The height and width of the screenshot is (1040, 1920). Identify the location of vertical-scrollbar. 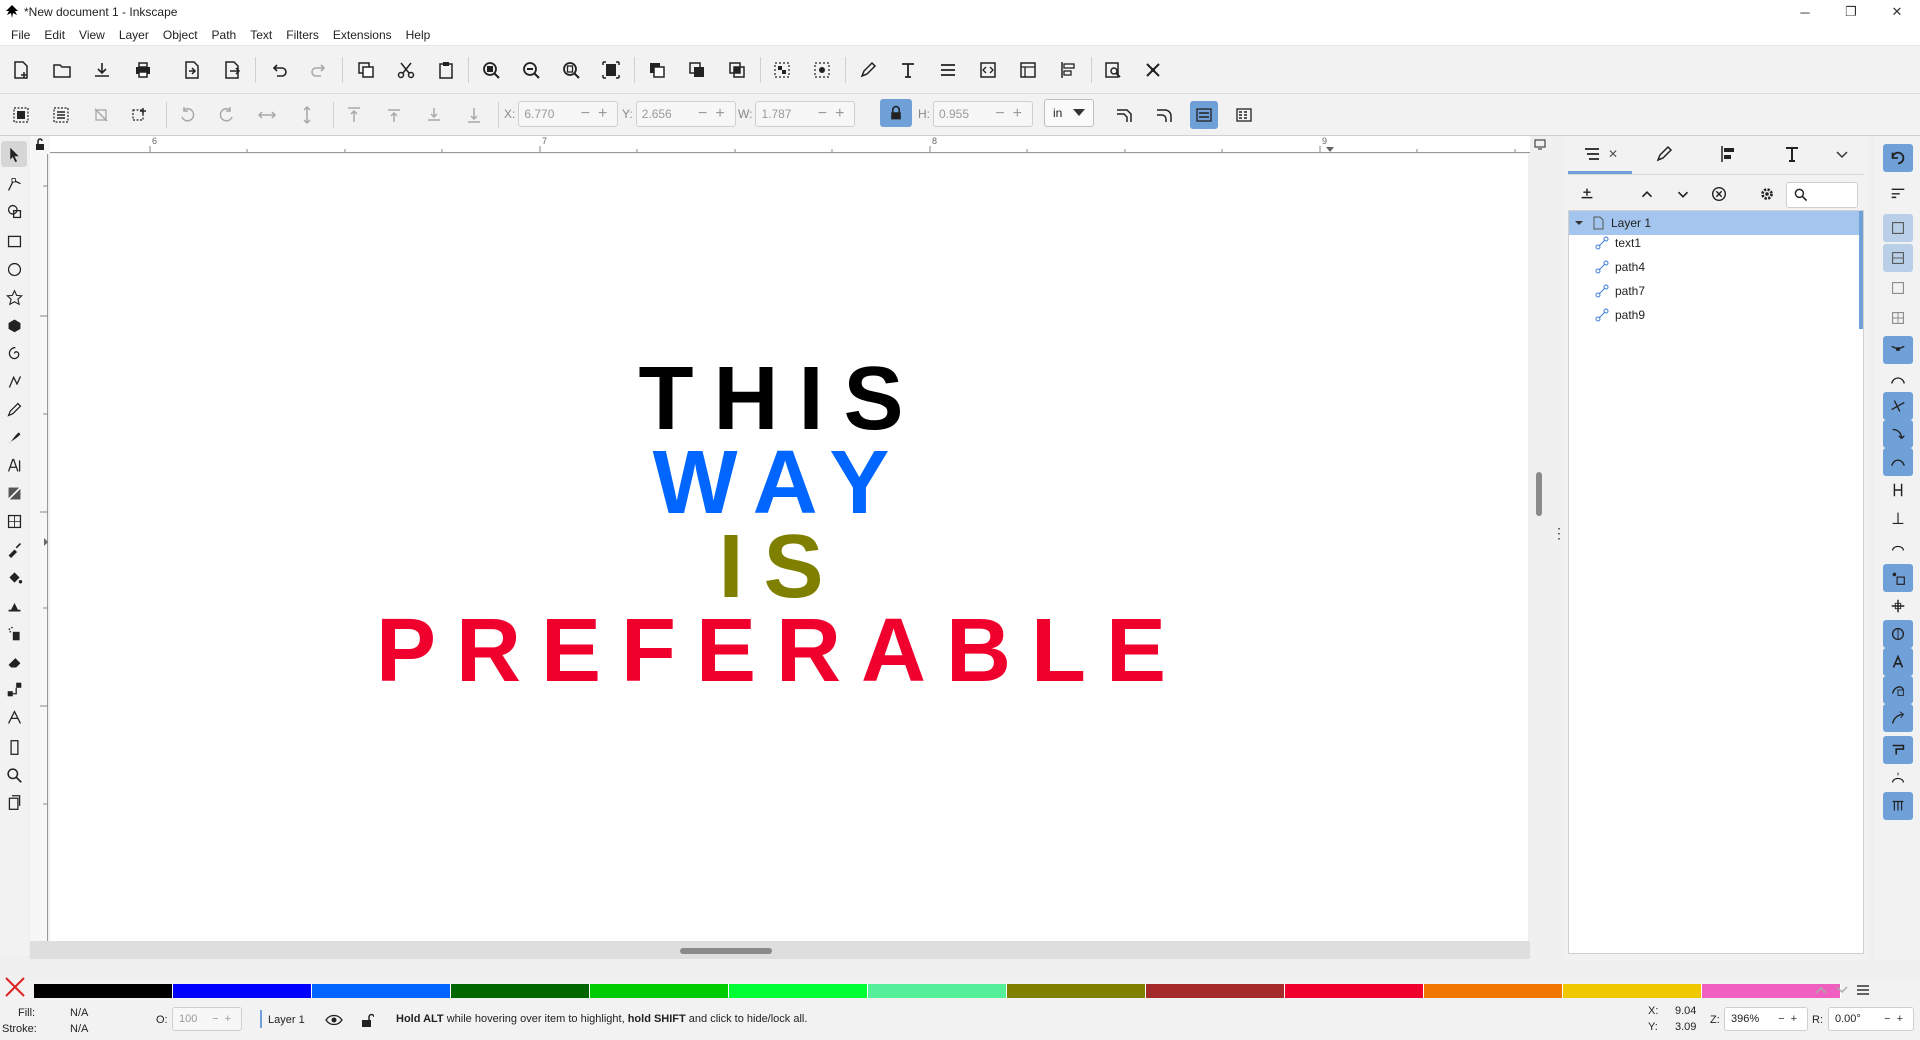
(1539, 538).